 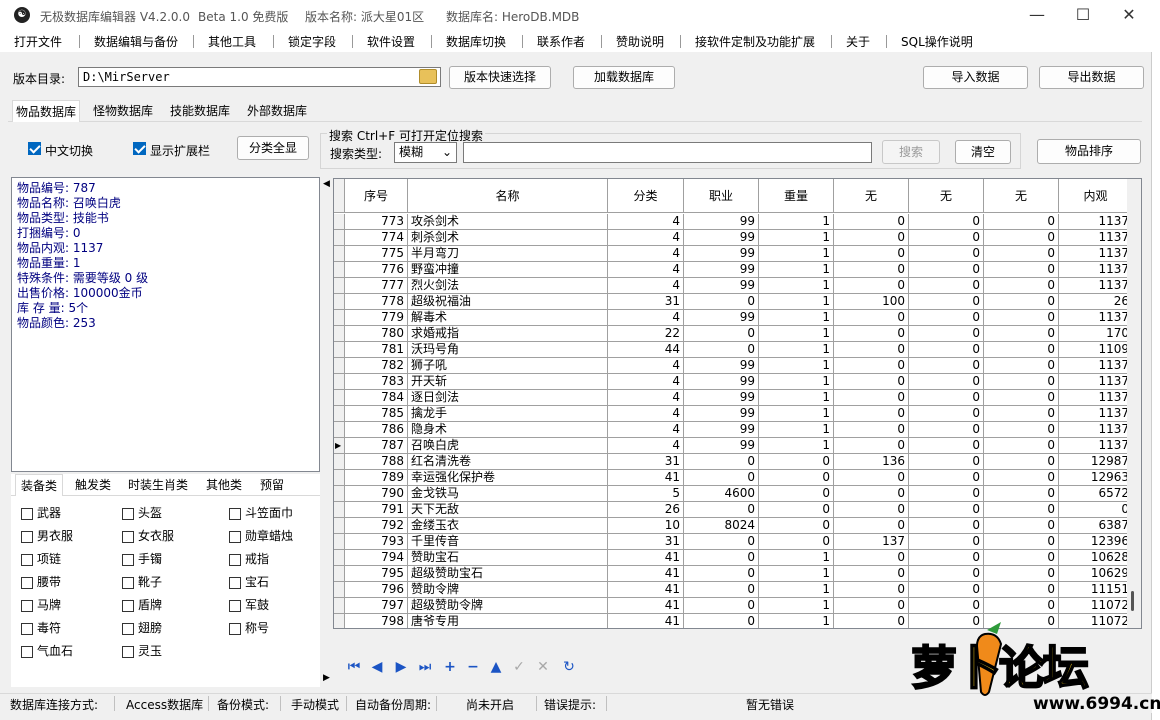 What do you see at coordinates (561, 41) in the screenshot?
I see `menu-contact: 联系作者` at bounding box center [561, 41].